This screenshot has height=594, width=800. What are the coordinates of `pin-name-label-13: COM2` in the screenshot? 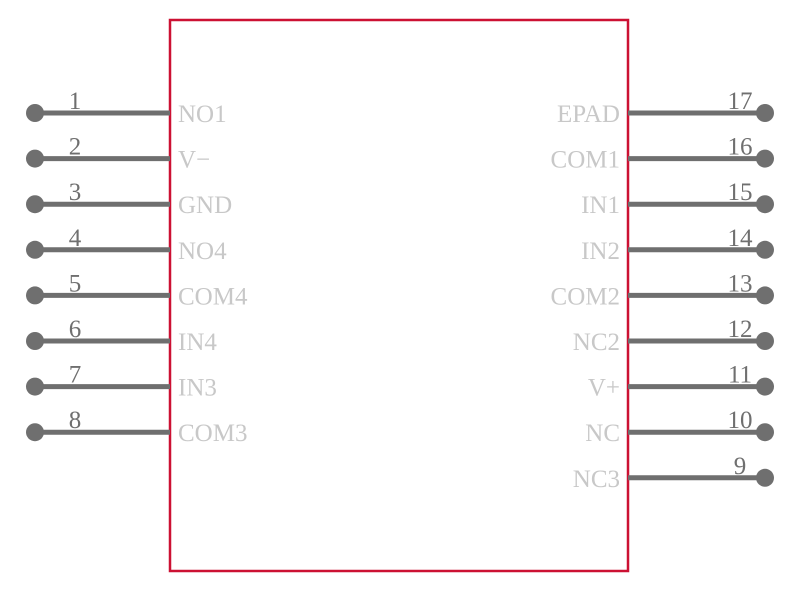 It's located at (585, 296).